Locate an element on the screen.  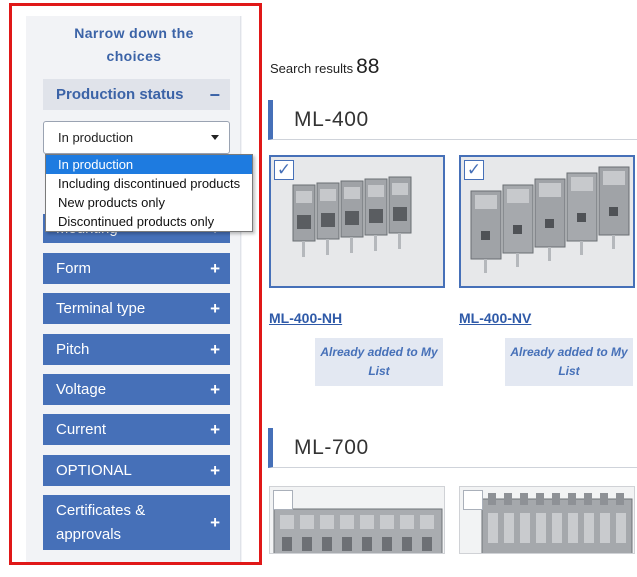
filter-voltage: Voltage + is located at coordinates (136, 389).